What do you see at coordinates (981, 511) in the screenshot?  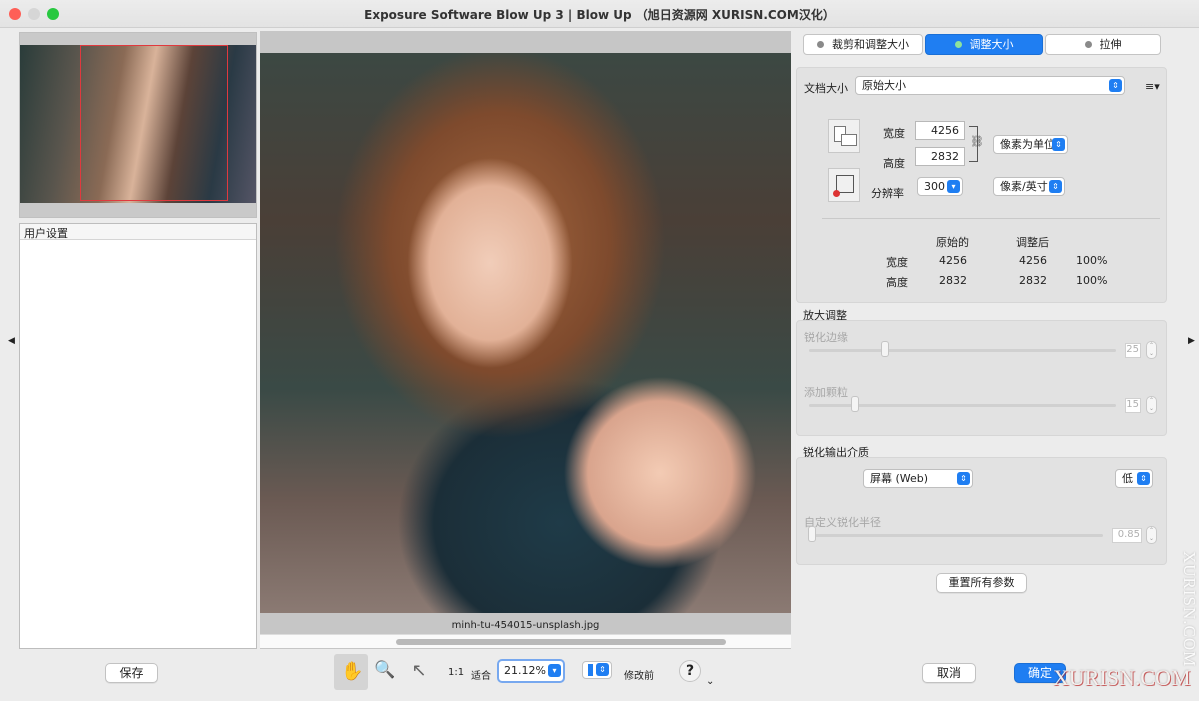 I see `output-sharpen-panel: 屏幕 (Web) ⇕ 低 ⇕ 自定义锐化半径 0.85 ⌃ ⌄` at bounding box center [981, 511].